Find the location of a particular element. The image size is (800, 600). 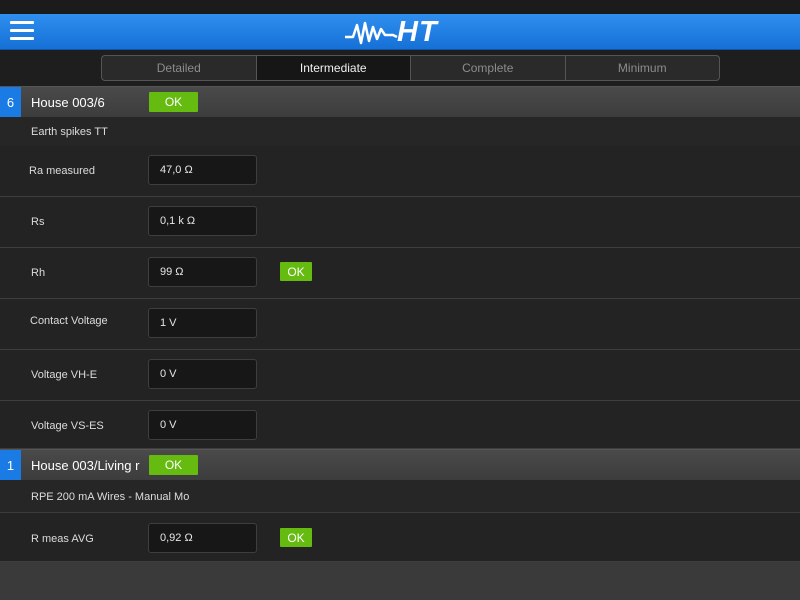

hamburger-icon is located at coordinates (22, 32).